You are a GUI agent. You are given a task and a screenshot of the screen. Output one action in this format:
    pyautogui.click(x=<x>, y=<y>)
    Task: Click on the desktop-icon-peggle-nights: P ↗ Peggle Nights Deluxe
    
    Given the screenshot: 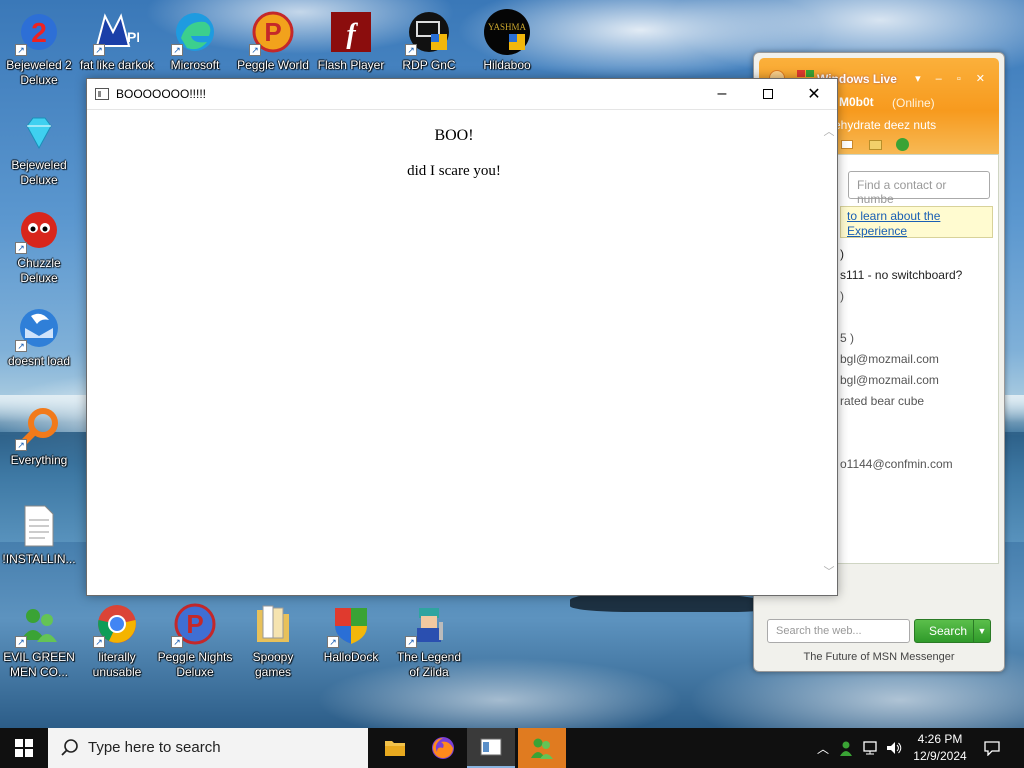 What is the action you would take?
    pyautogui.click(x=195, y=640)
    